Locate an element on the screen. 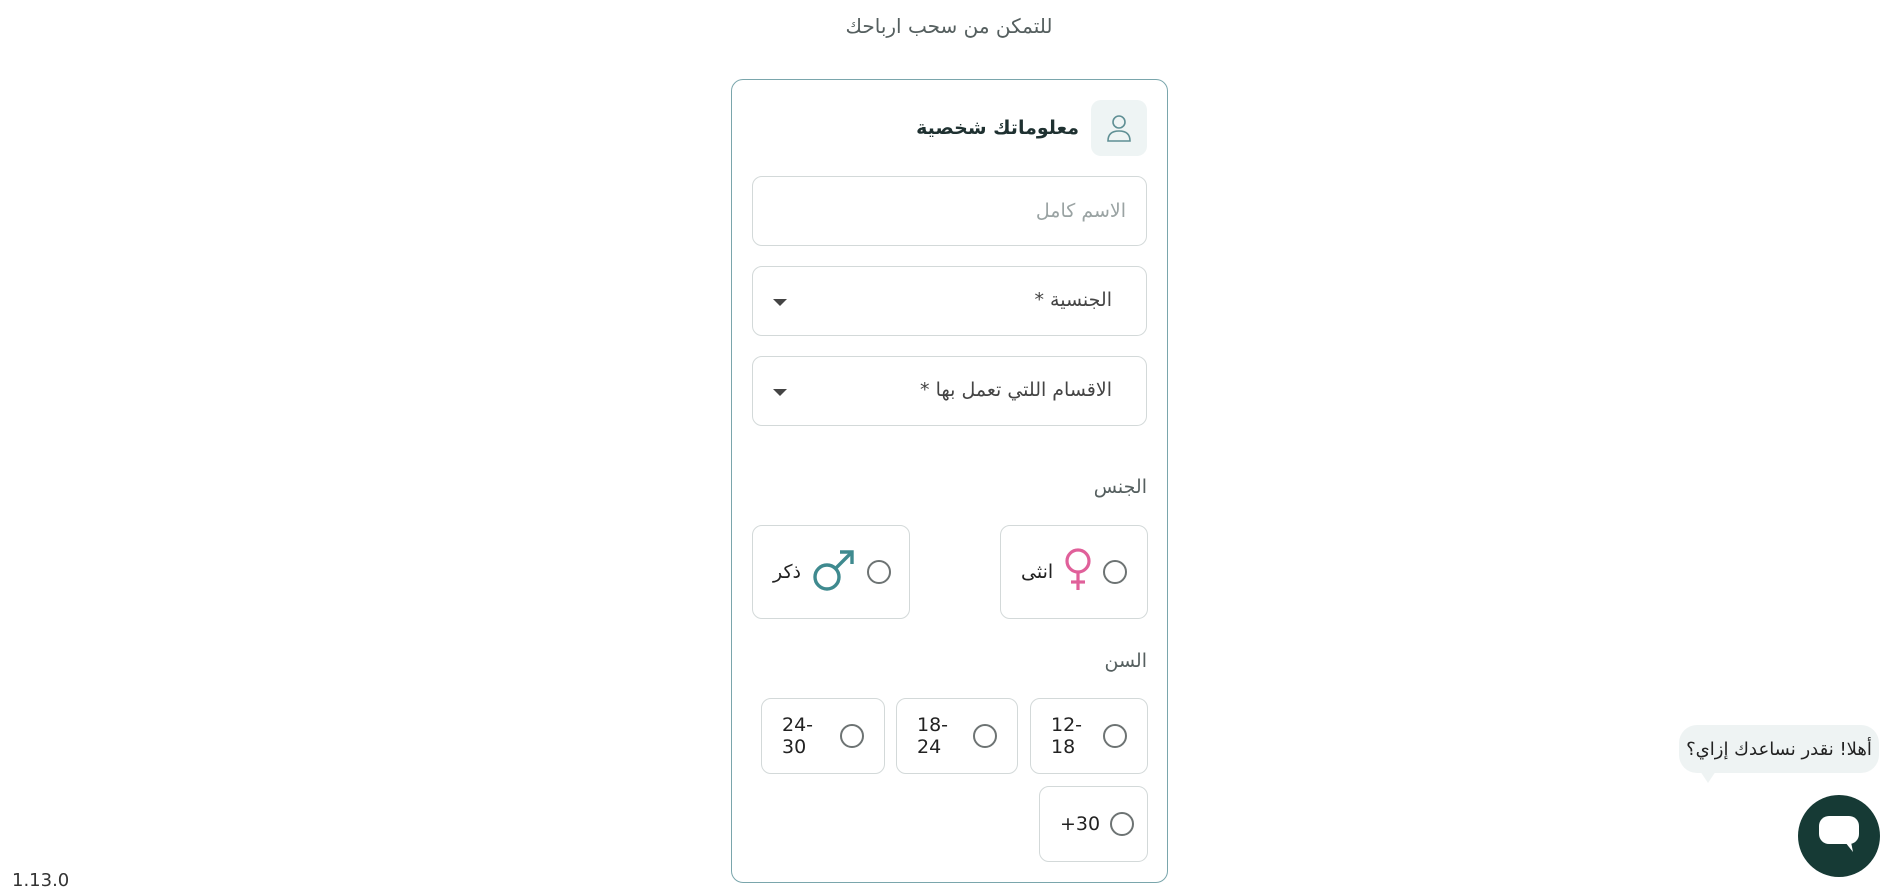  app-version: 1.13.0 is located at coordinates (41, 880).